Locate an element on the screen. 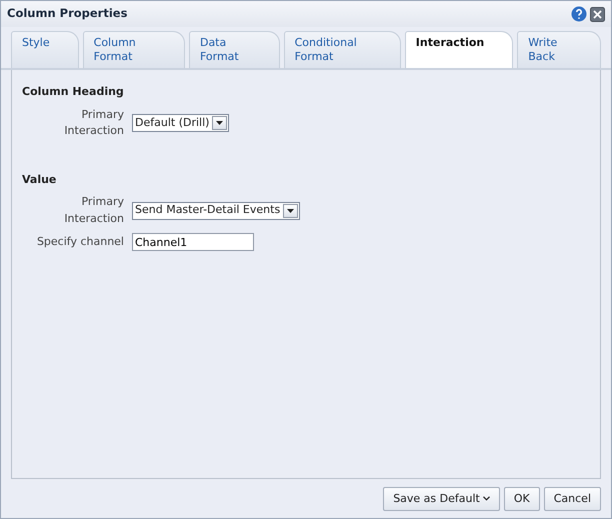  tab: Conditional Format is located at coordinates (342, 49).